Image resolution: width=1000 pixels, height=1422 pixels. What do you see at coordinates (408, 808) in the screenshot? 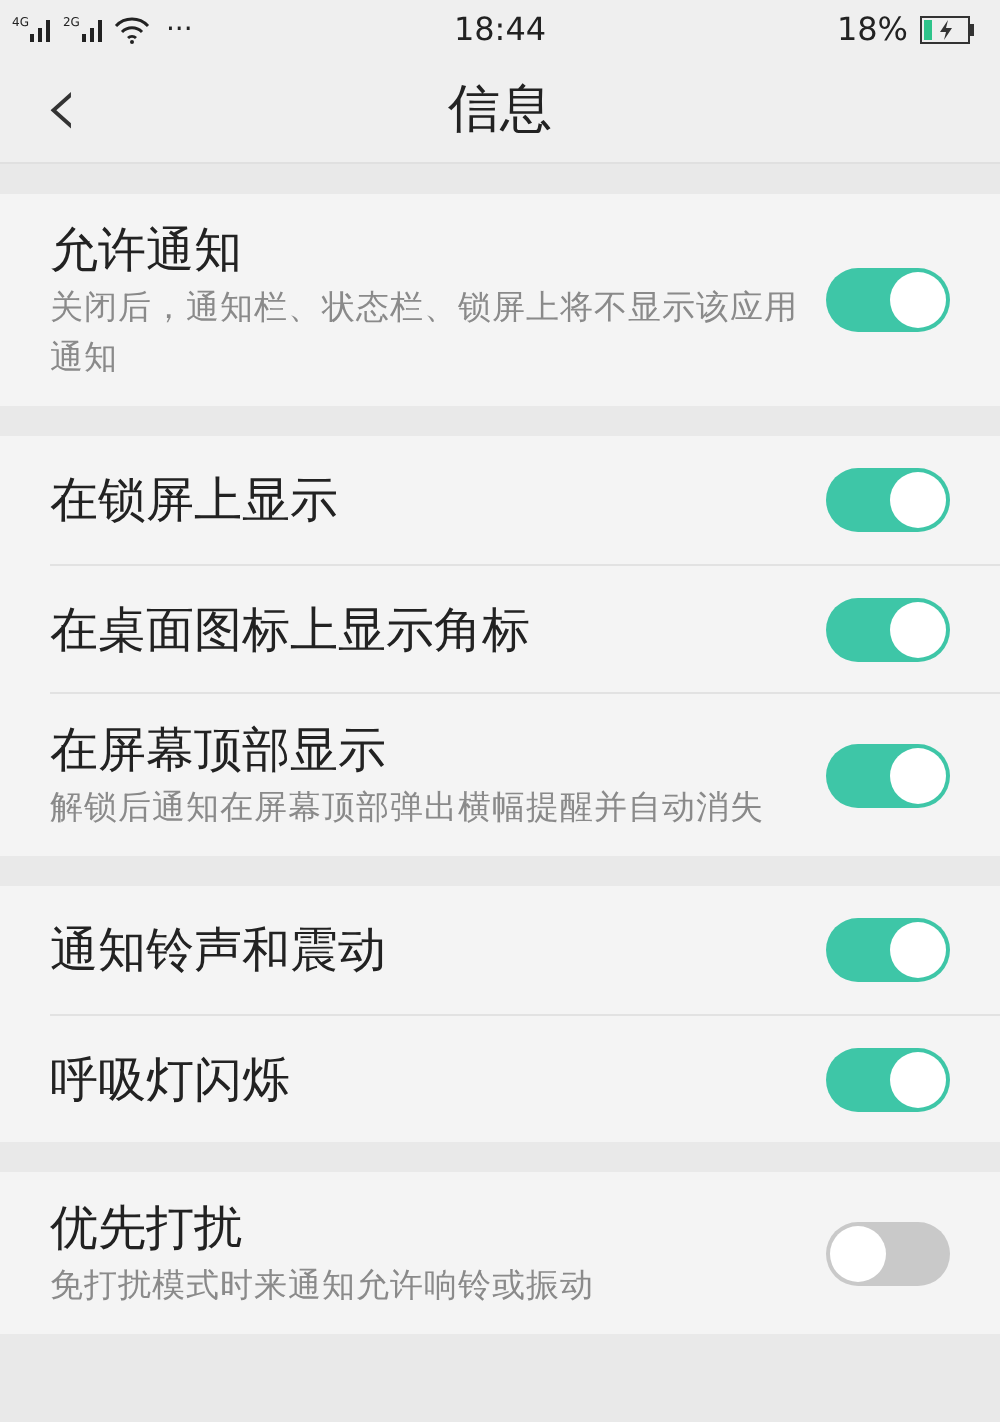
I see `setting-description: 解锁后通知在屏幕顶部弹出横幅提醒并自动消失` at bounding box center [408, 808].